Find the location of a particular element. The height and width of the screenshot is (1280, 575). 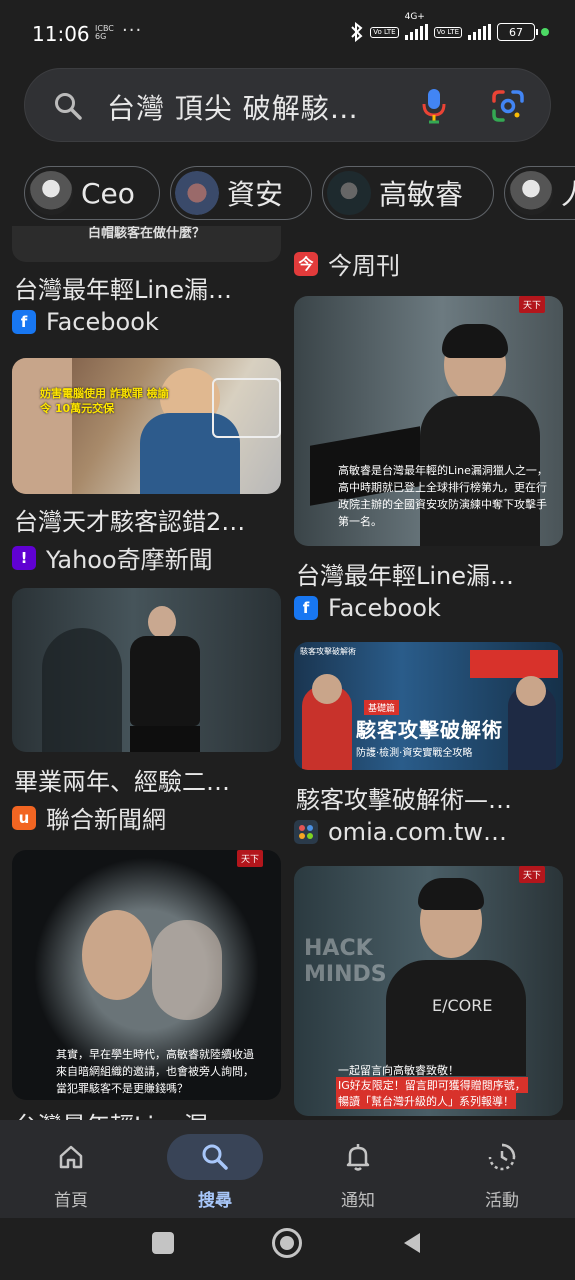

nav-home: 首頁 is located at coordinates (71, 1169).